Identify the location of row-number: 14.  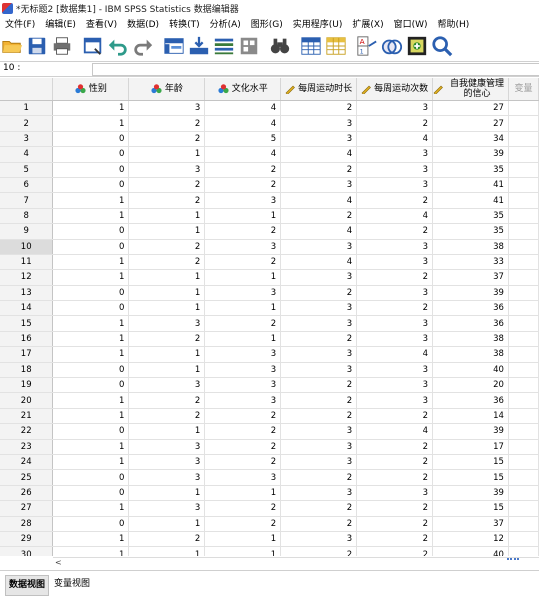
(27, 308).